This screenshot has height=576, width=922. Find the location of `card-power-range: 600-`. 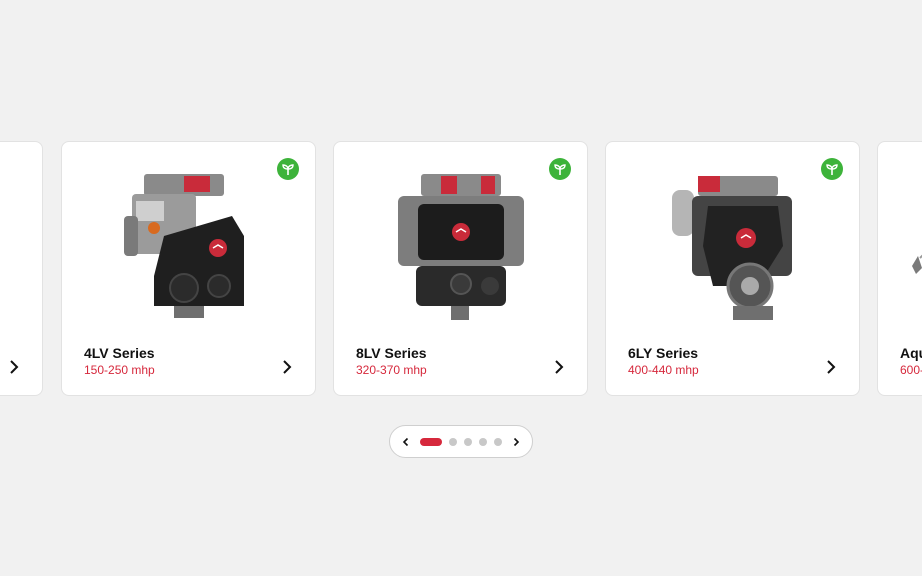

card-power-range: 600- is located at coordinates (911, 370).